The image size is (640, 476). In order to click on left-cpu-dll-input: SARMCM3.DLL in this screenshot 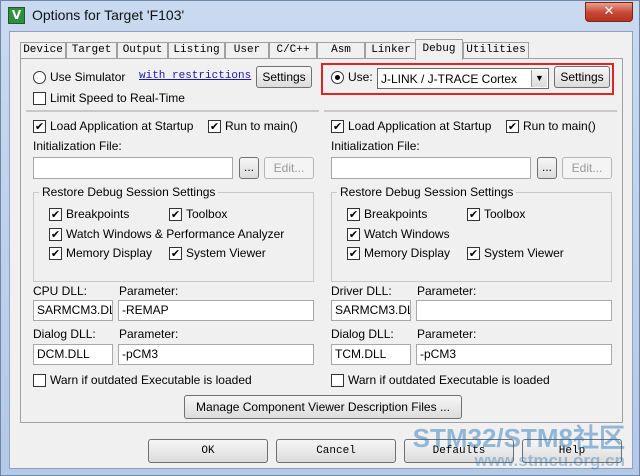, I will do `click(73, 310)`.